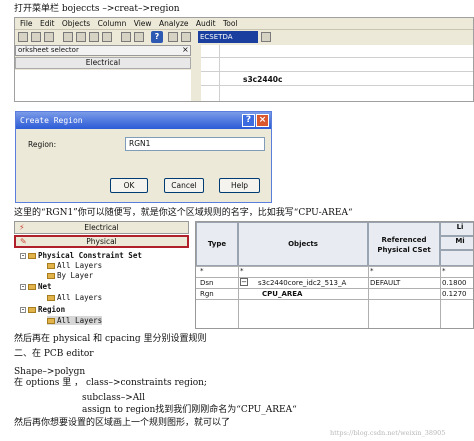  Describe the element at coordinates (206, 24) in the screenshot. I see `menu-audit: Audit` at that location.